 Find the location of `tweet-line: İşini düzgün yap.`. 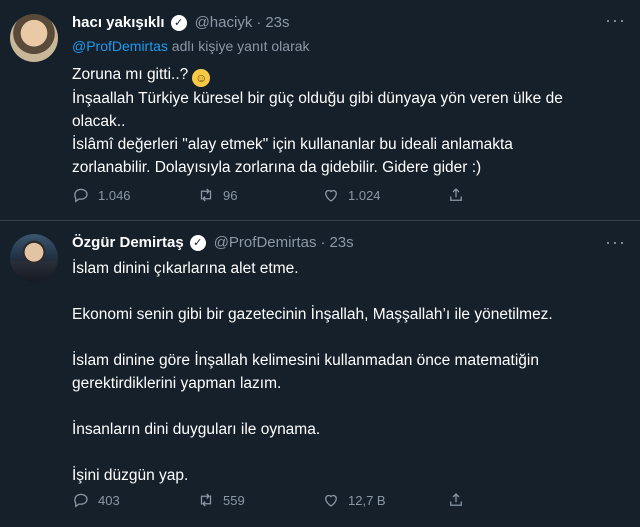

tweet-line: İşini düzgün yap. is located at coordinates (130, 475).